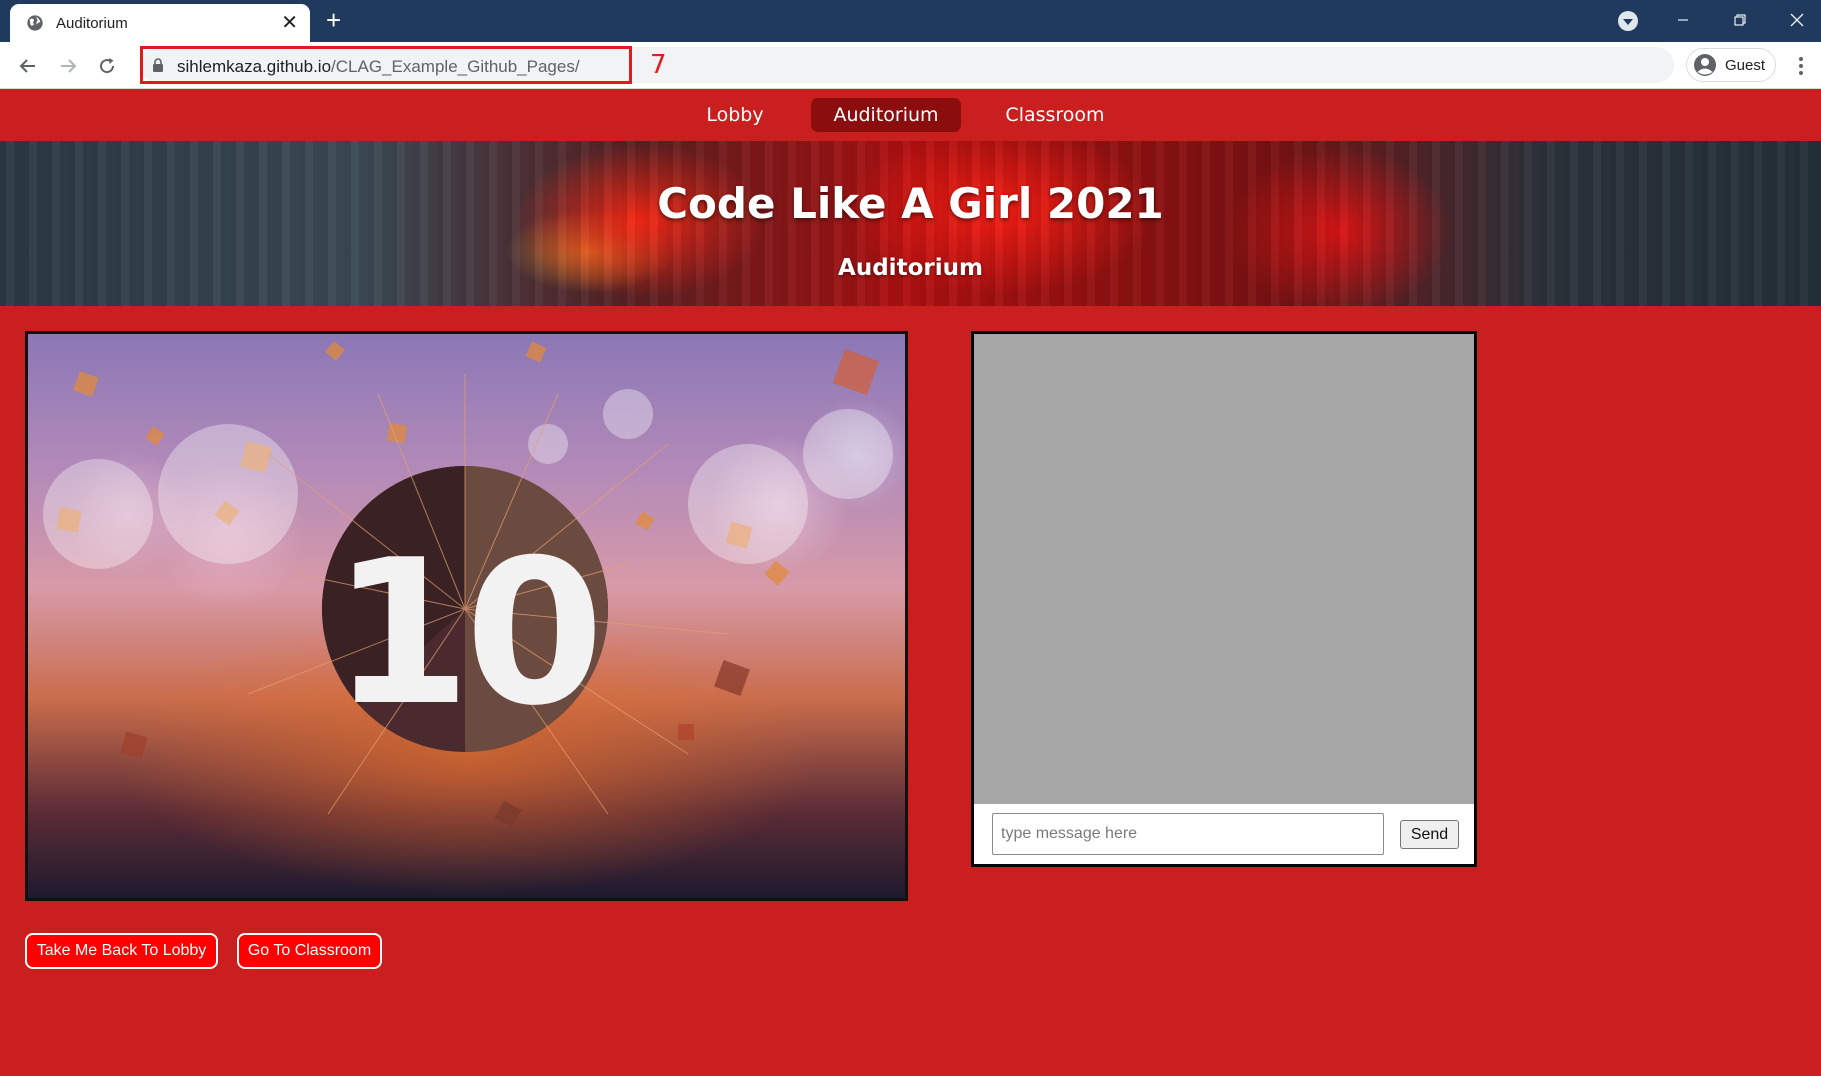 This screenshot has height=1076, width=1821. I want to click on countdown-number: 10, so click(465, 633).